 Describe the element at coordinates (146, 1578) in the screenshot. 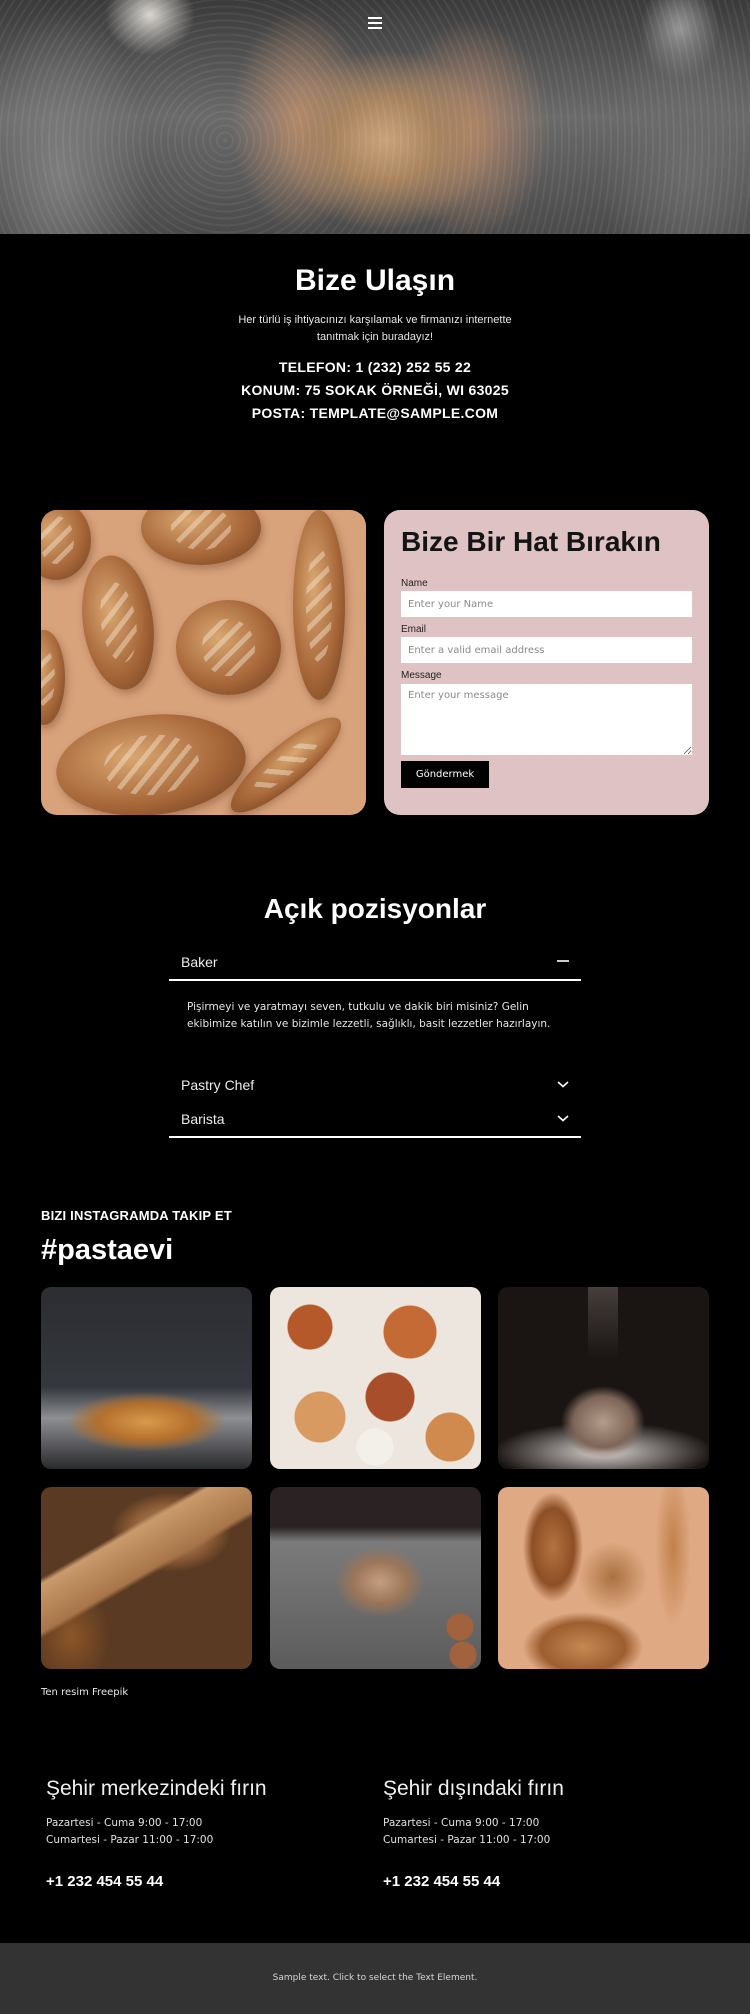

I see `instagram-tile-rustic-bread` at that location.